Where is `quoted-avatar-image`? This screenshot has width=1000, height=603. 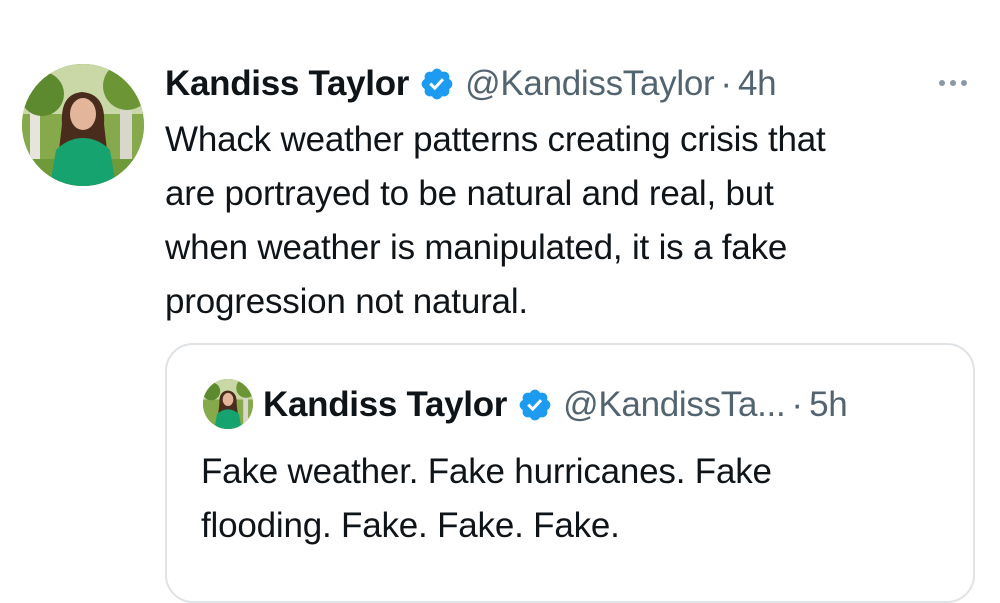 quoted-avatar-image is located at coordinates (228, 404).